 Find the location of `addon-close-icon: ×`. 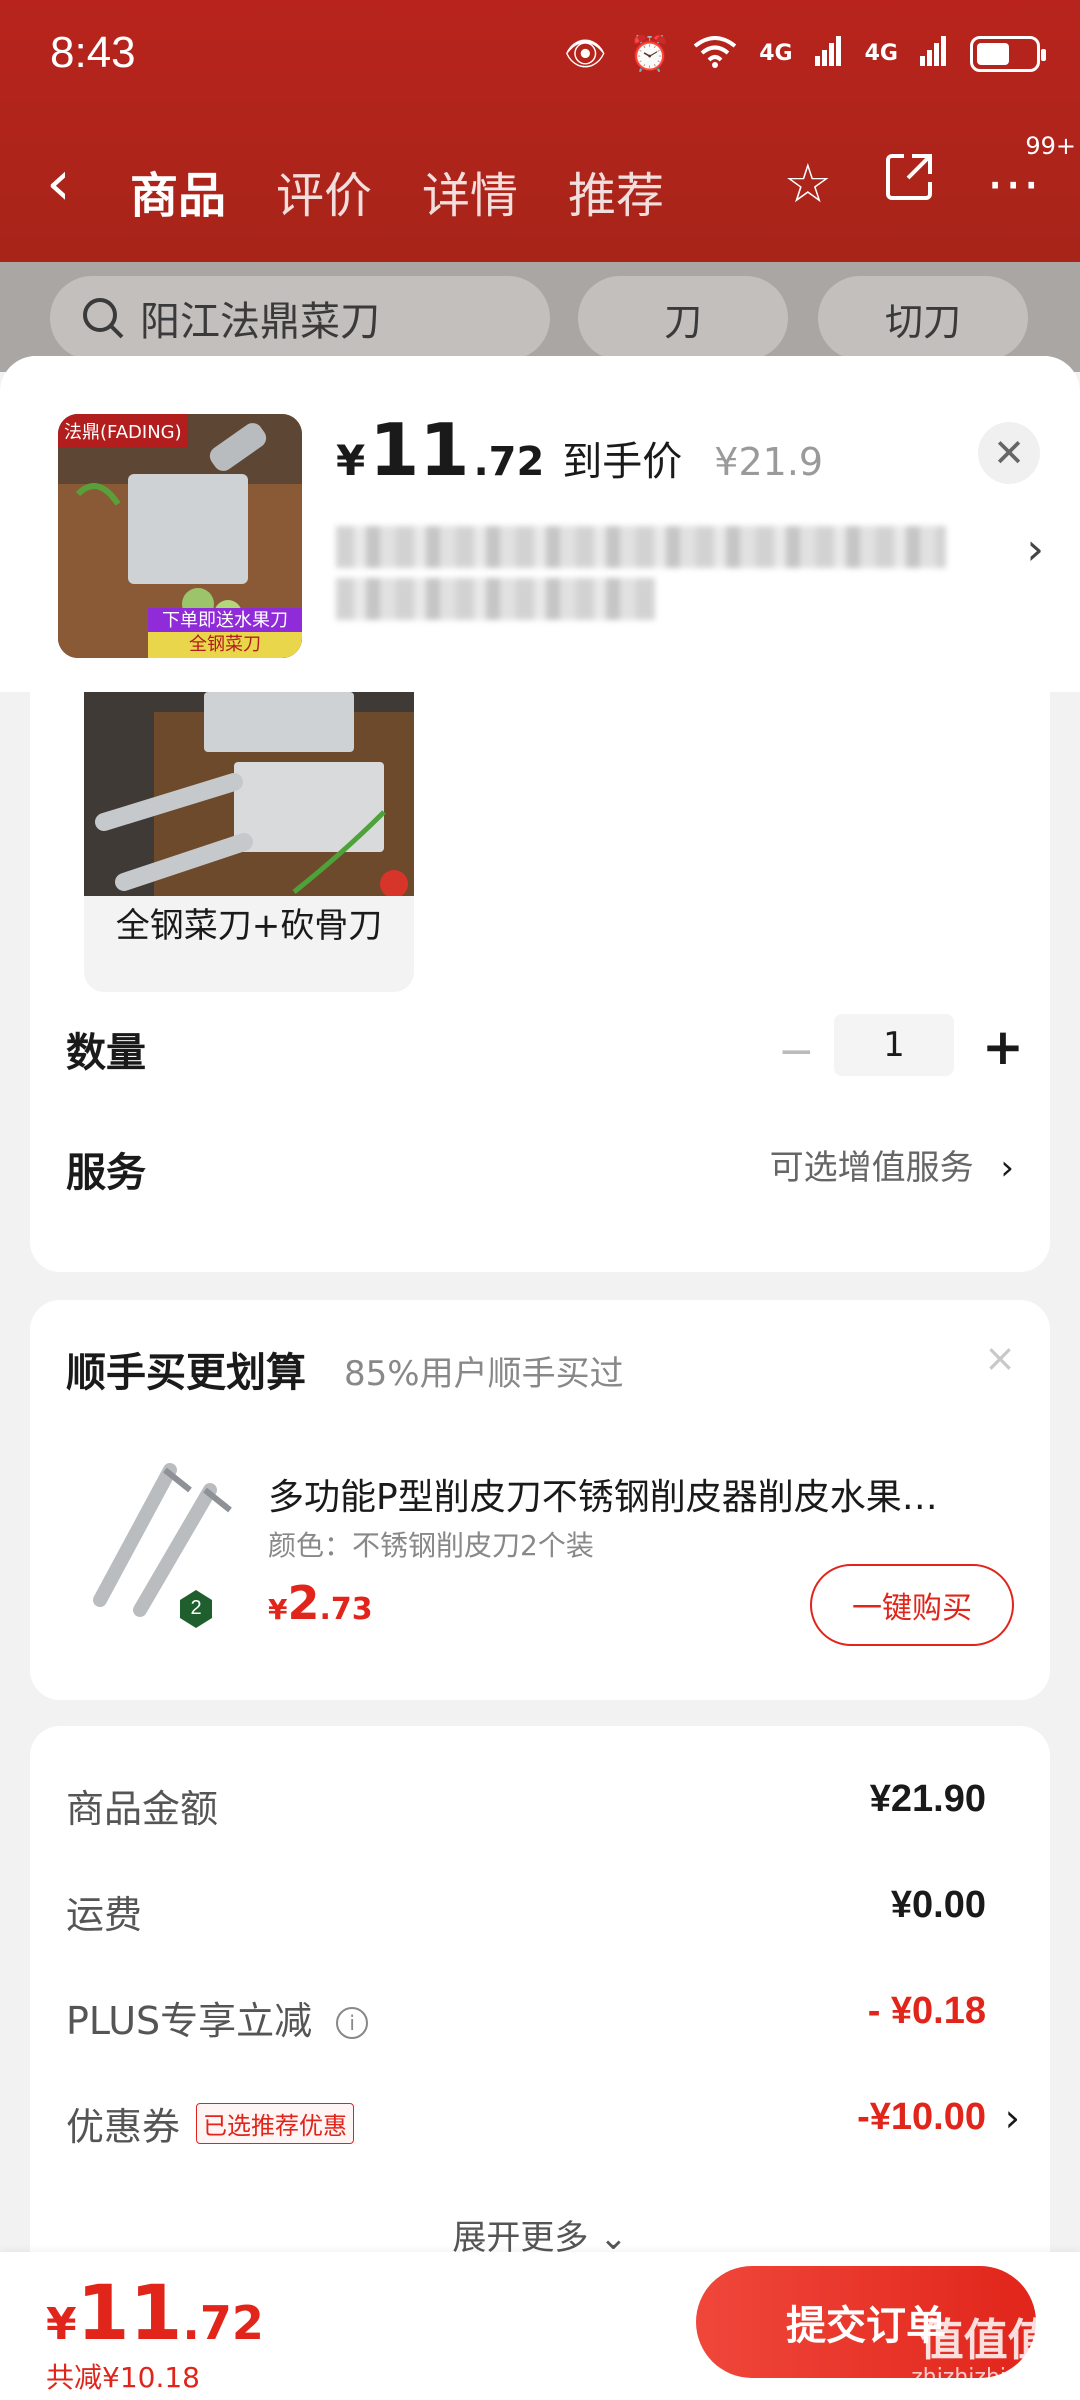

addon-close-icon: × is located at coordinates (1000, 1358).